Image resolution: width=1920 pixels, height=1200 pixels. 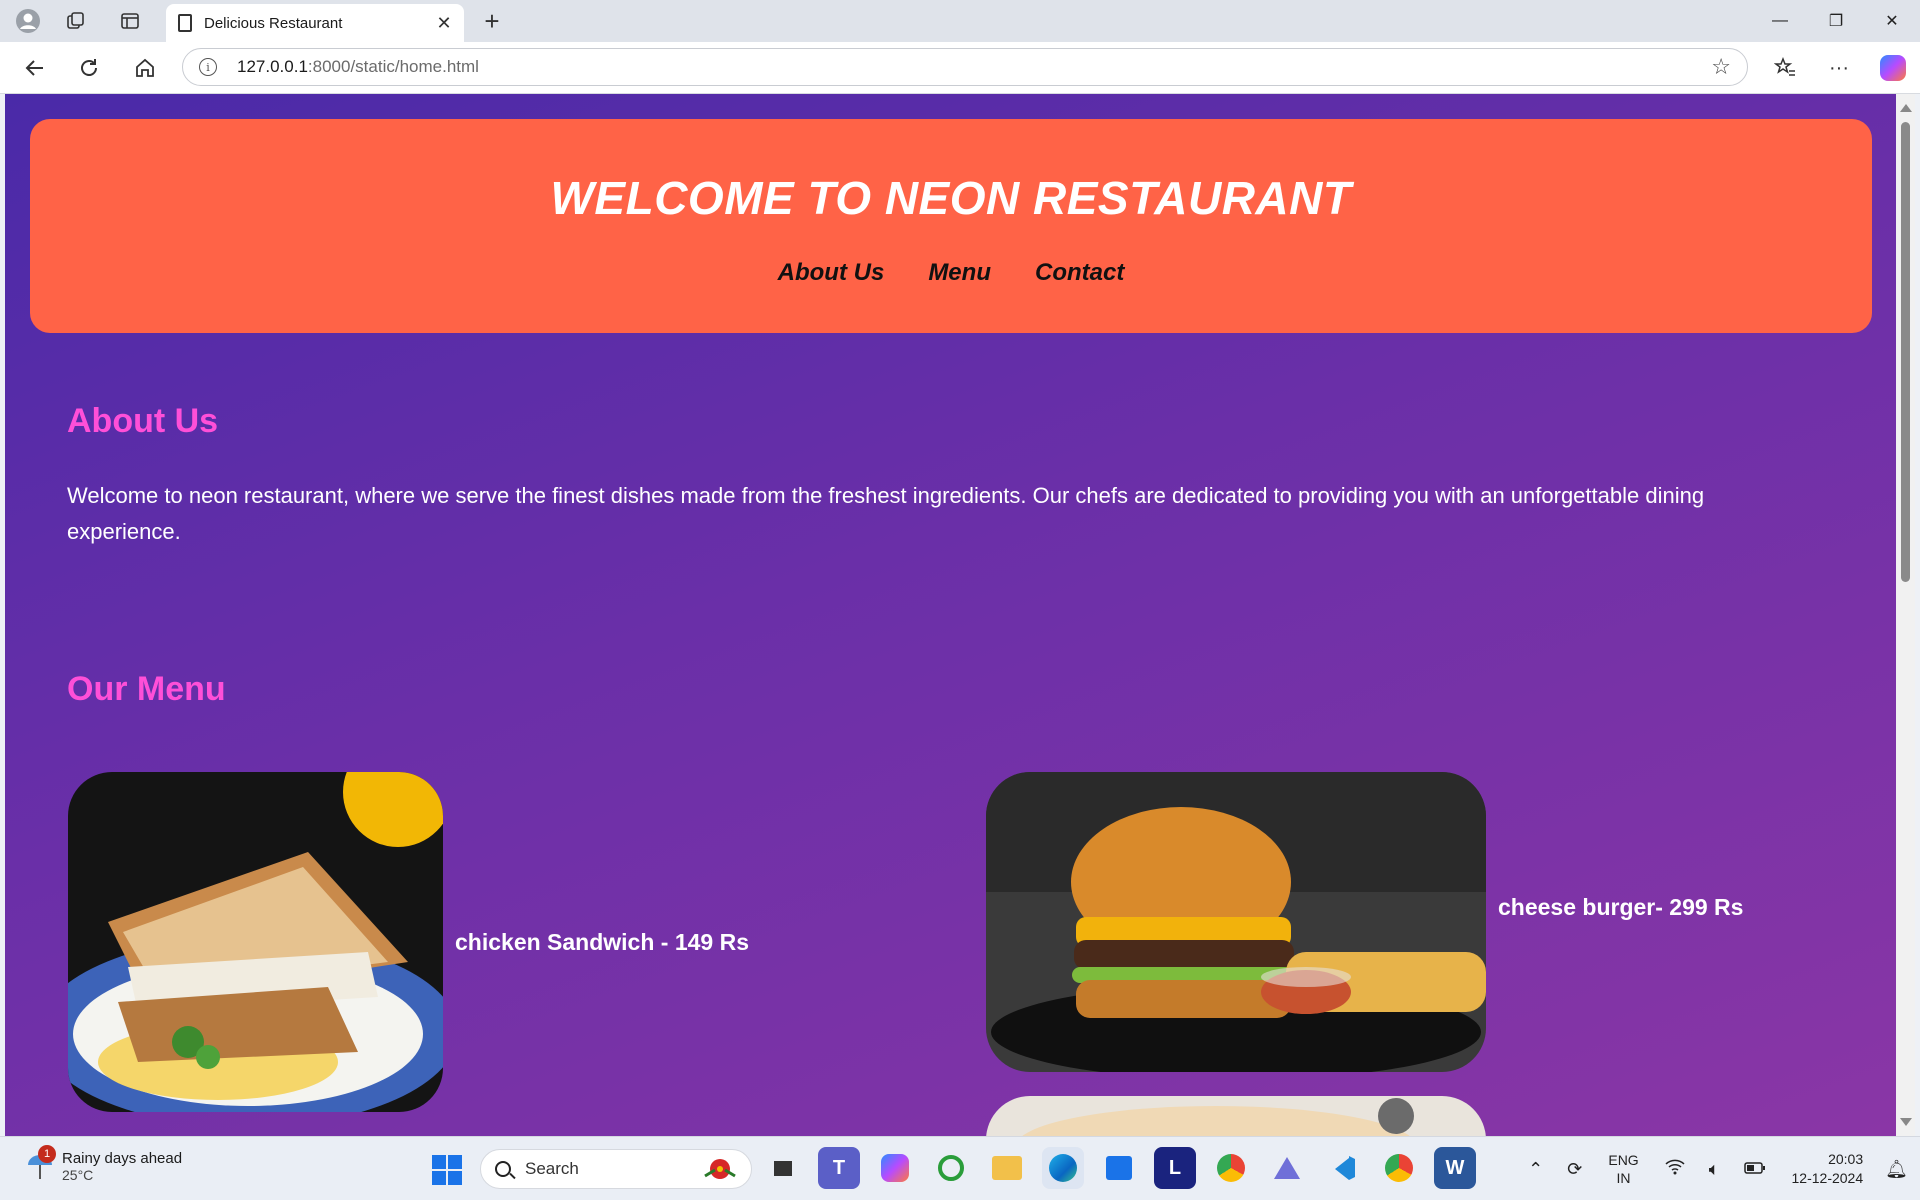 I want to click on site-nav: About Us Menu Contact, so click(x=951, y=273).